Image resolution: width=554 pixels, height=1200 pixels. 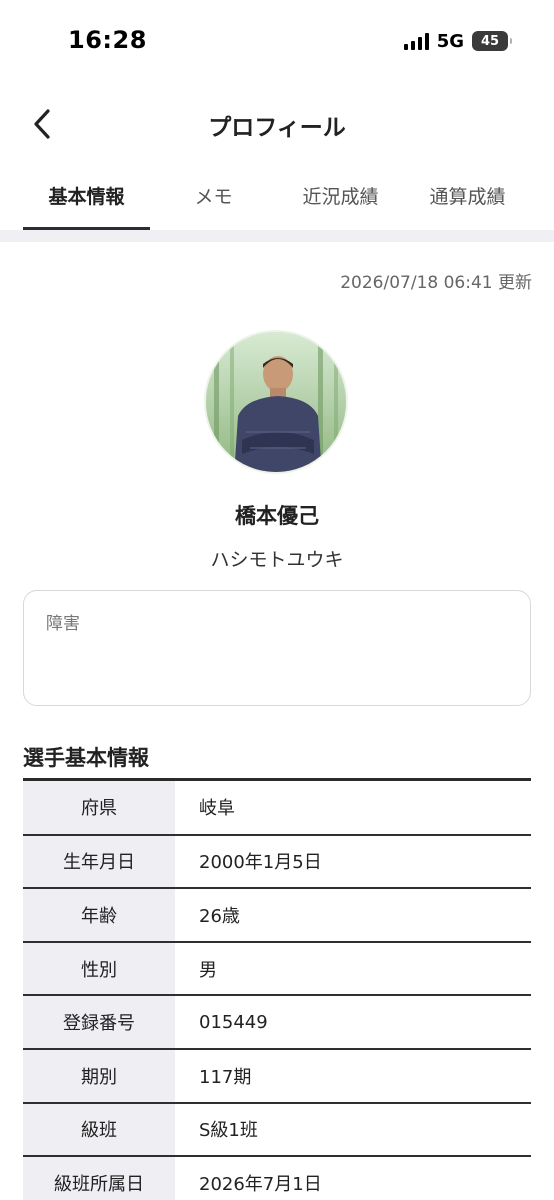 I want to click on table-row: 生年月日 2000年1月5日, so click(x=277, y=862).